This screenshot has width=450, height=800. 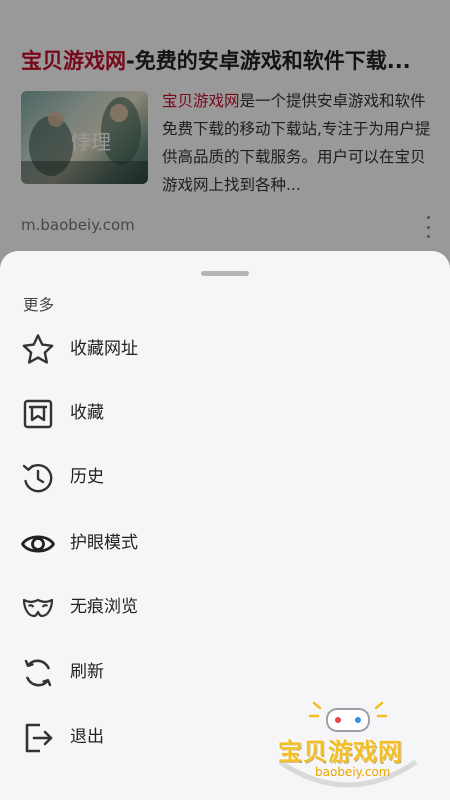 What do you see at coordinates (340, 752) in the screenshot?
I see `watermark-name: 宝贝游戏网` at bounding box center [340, 752].